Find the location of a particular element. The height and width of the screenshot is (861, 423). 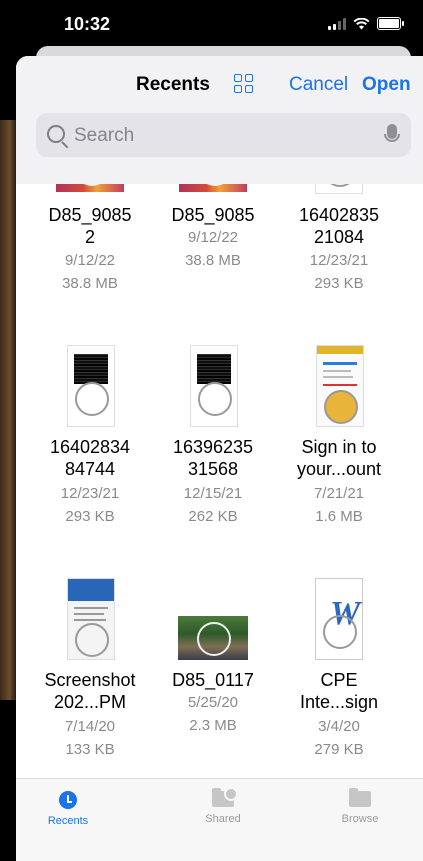

file-date: 7/21/21 is located at coordinates (339, 493).